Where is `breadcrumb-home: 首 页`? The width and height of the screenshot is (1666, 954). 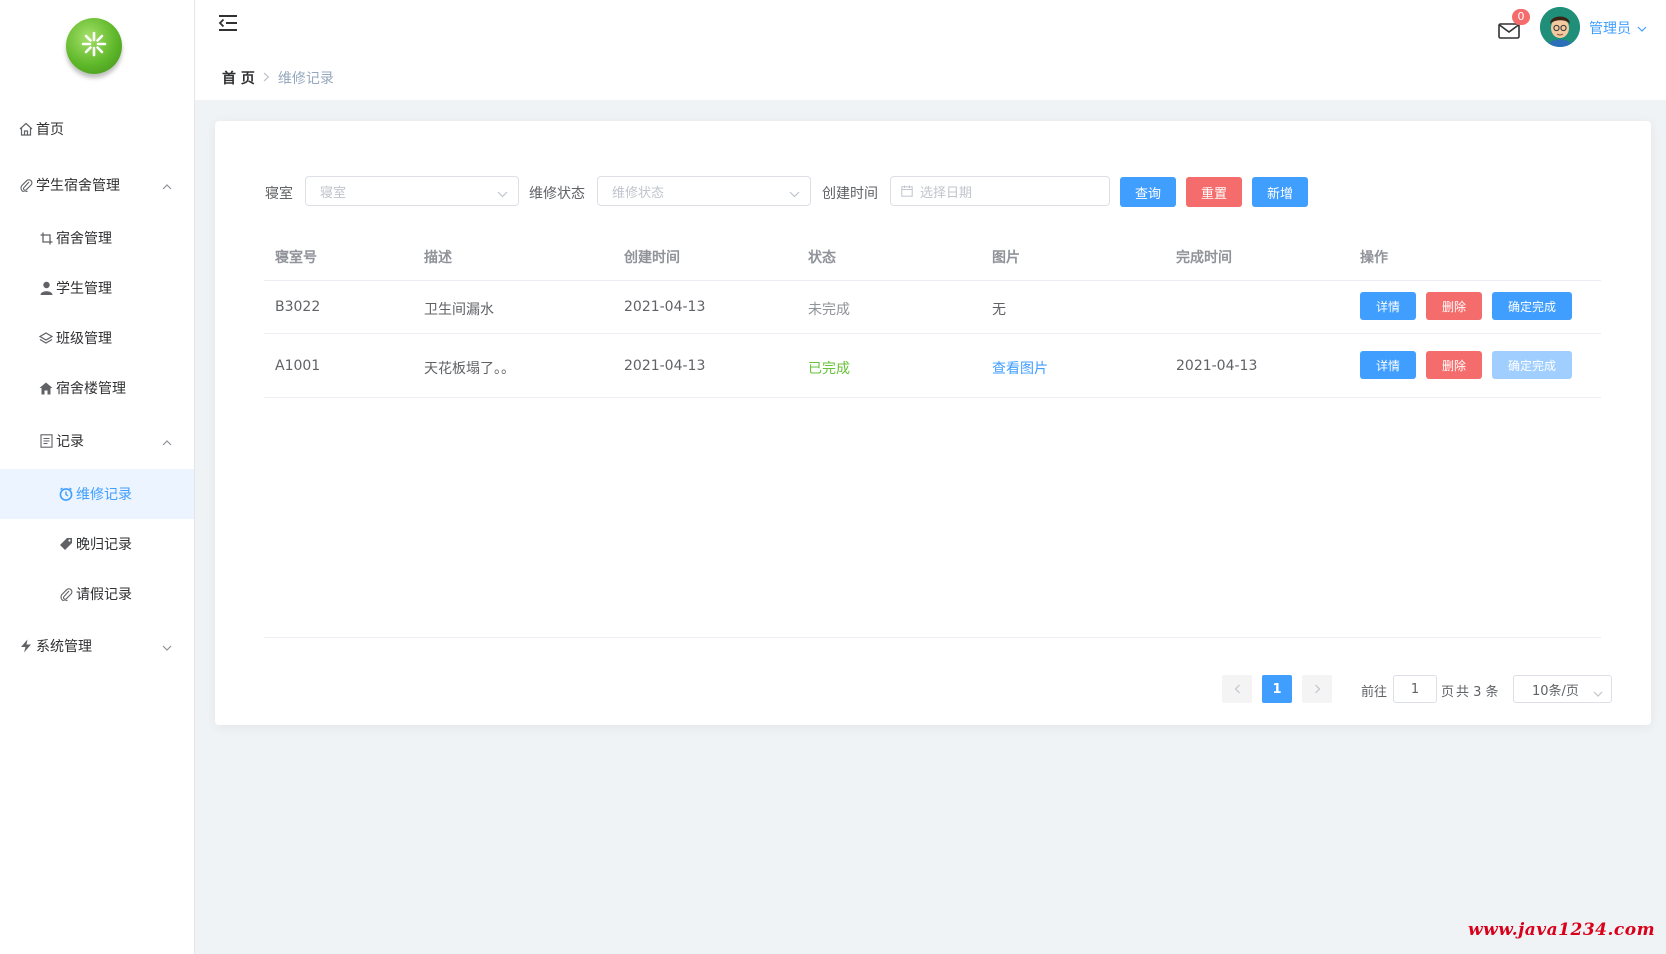
breadcrumb-home: 首 页 is located at coordinates (238, 78).